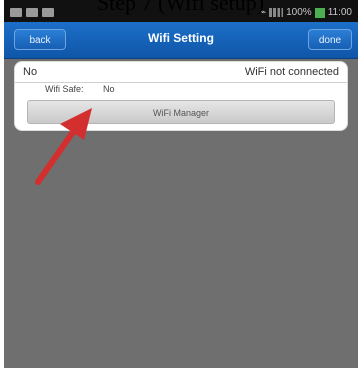  I want to click on navigation-bar: back Wifi Setting done, so click(181, 40).